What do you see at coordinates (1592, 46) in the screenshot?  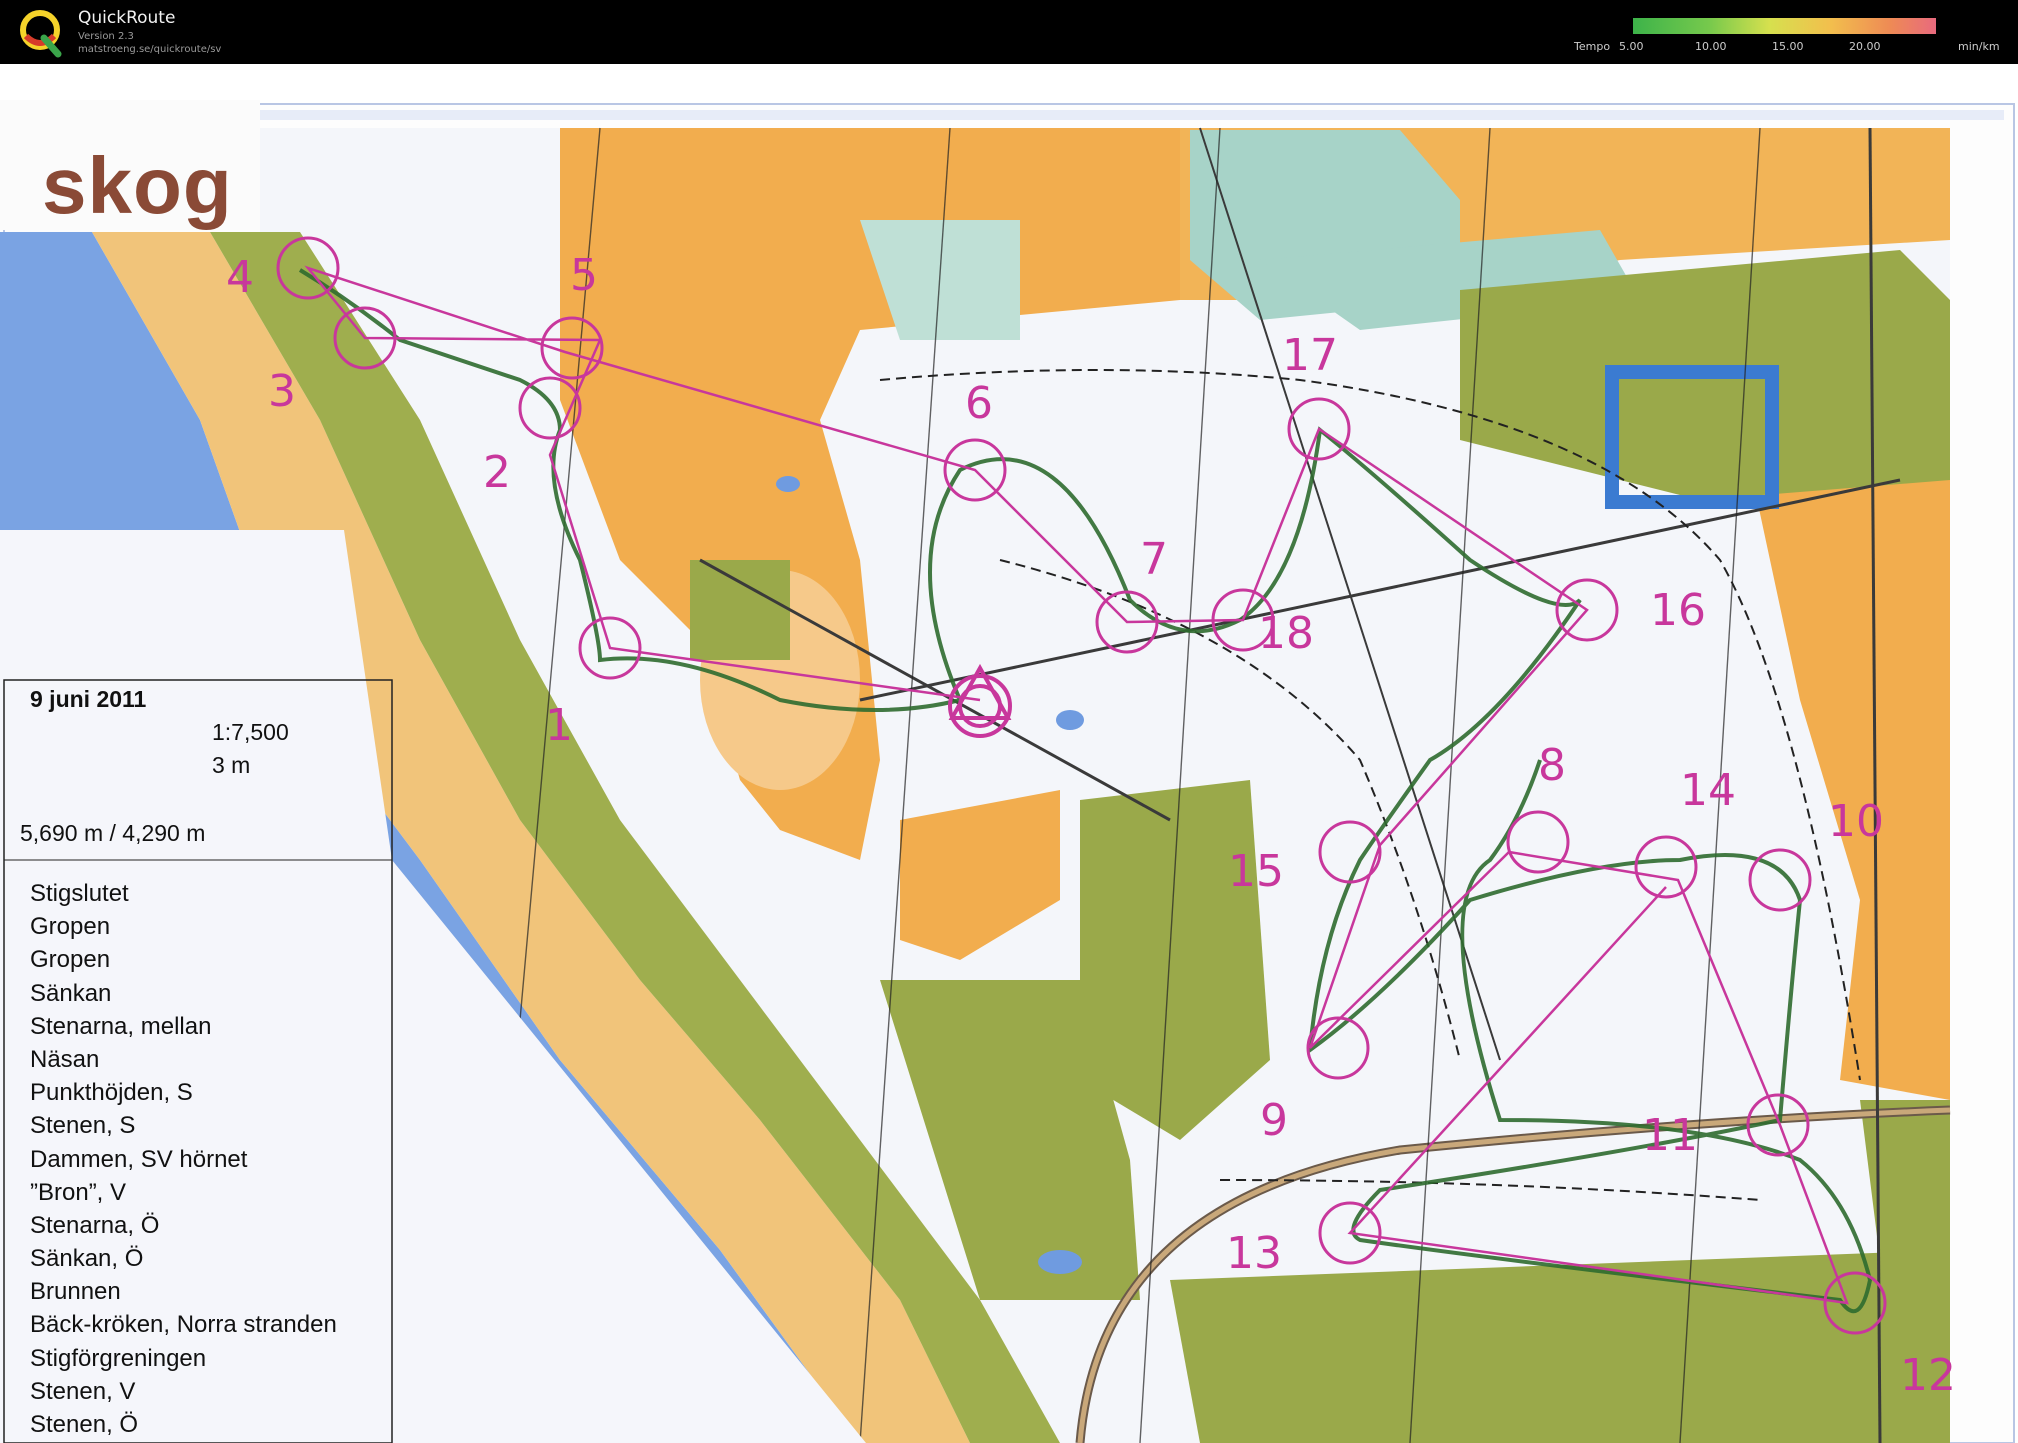 I see `tempo-label: Tempo` at bounding box center [1592, 46].